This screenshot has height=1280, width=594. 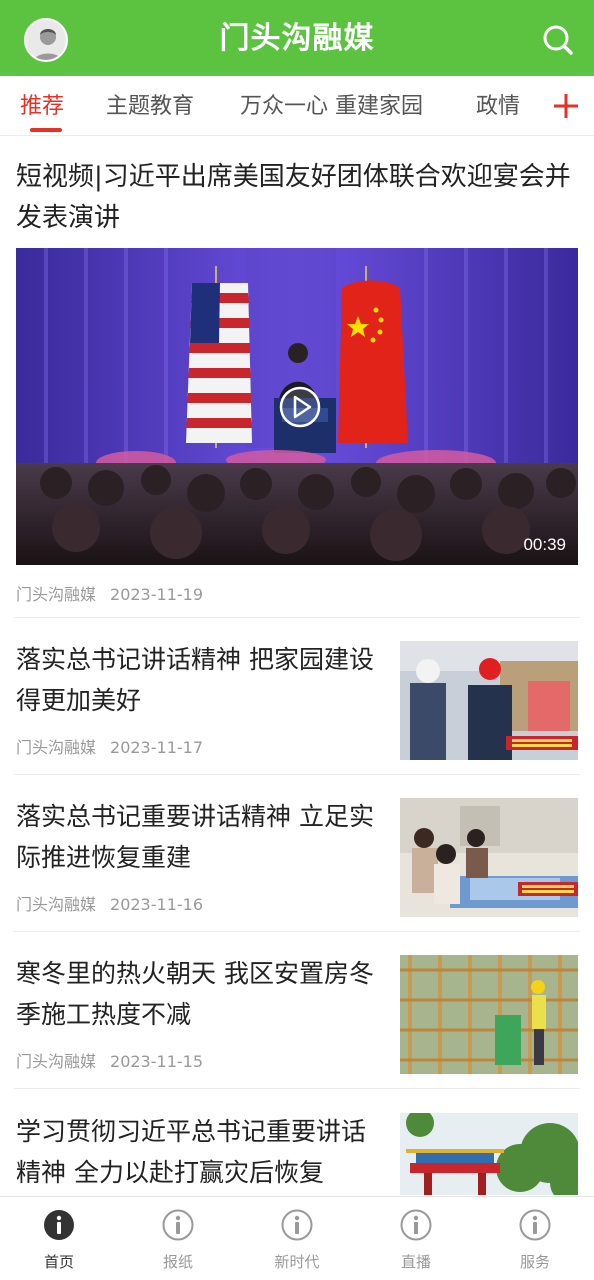 What do you see at coordinates (566, 106) in the screenshot?
I see `plus-icon` at bounding box center [566, 106].